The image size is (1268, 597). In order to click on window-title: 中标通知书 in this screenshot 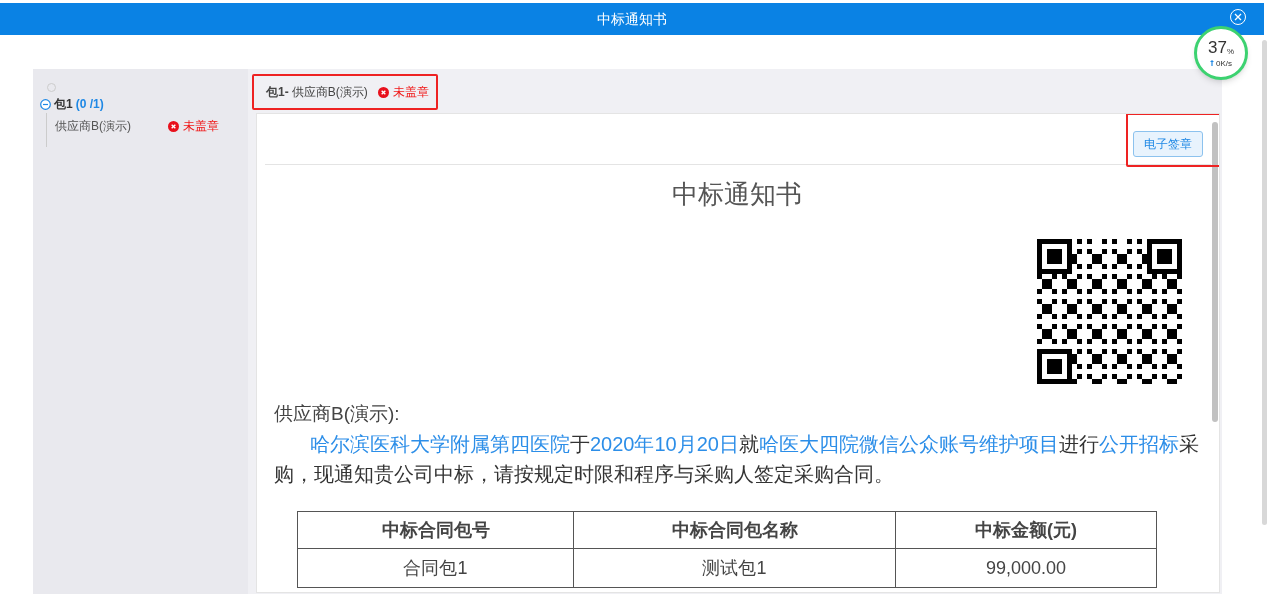, I will do `click(632, 19)`.